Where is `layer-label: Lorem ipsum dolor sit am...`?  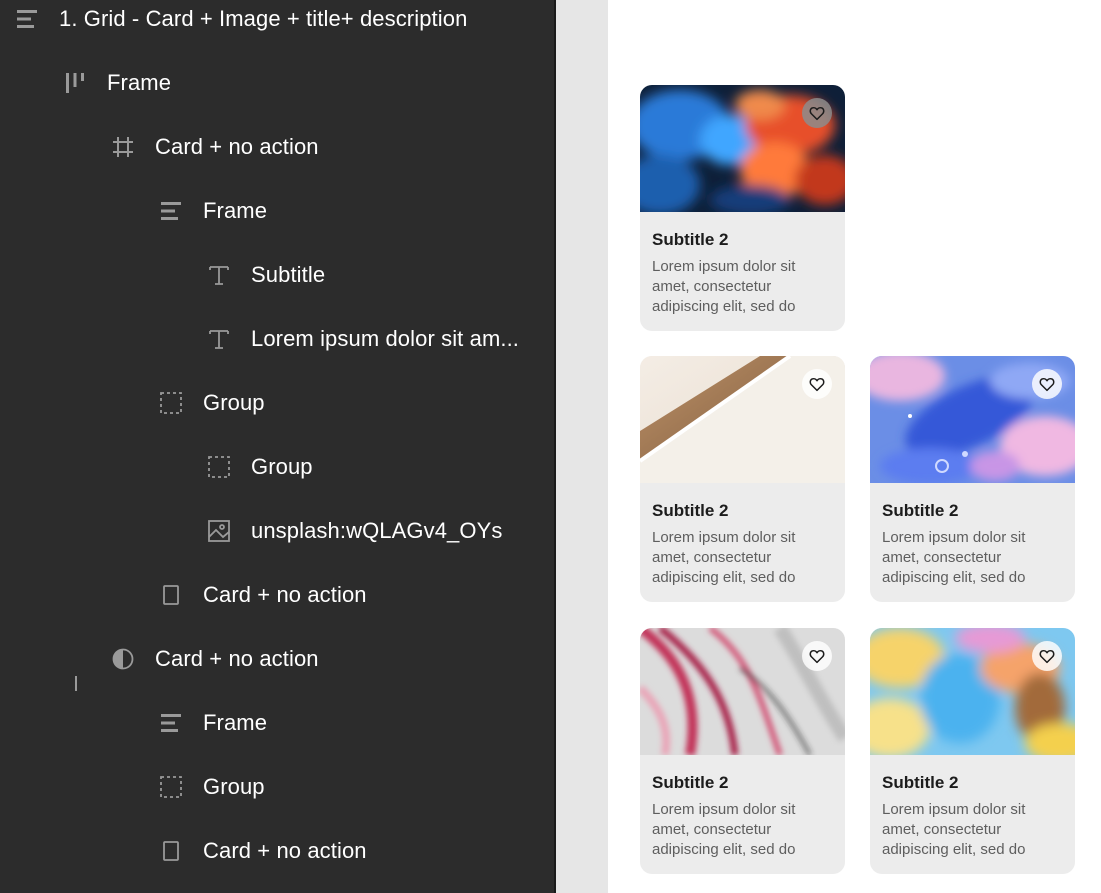 layer-label: Lorem ipsum dolor sit am... is located at coordinates (385, 338).